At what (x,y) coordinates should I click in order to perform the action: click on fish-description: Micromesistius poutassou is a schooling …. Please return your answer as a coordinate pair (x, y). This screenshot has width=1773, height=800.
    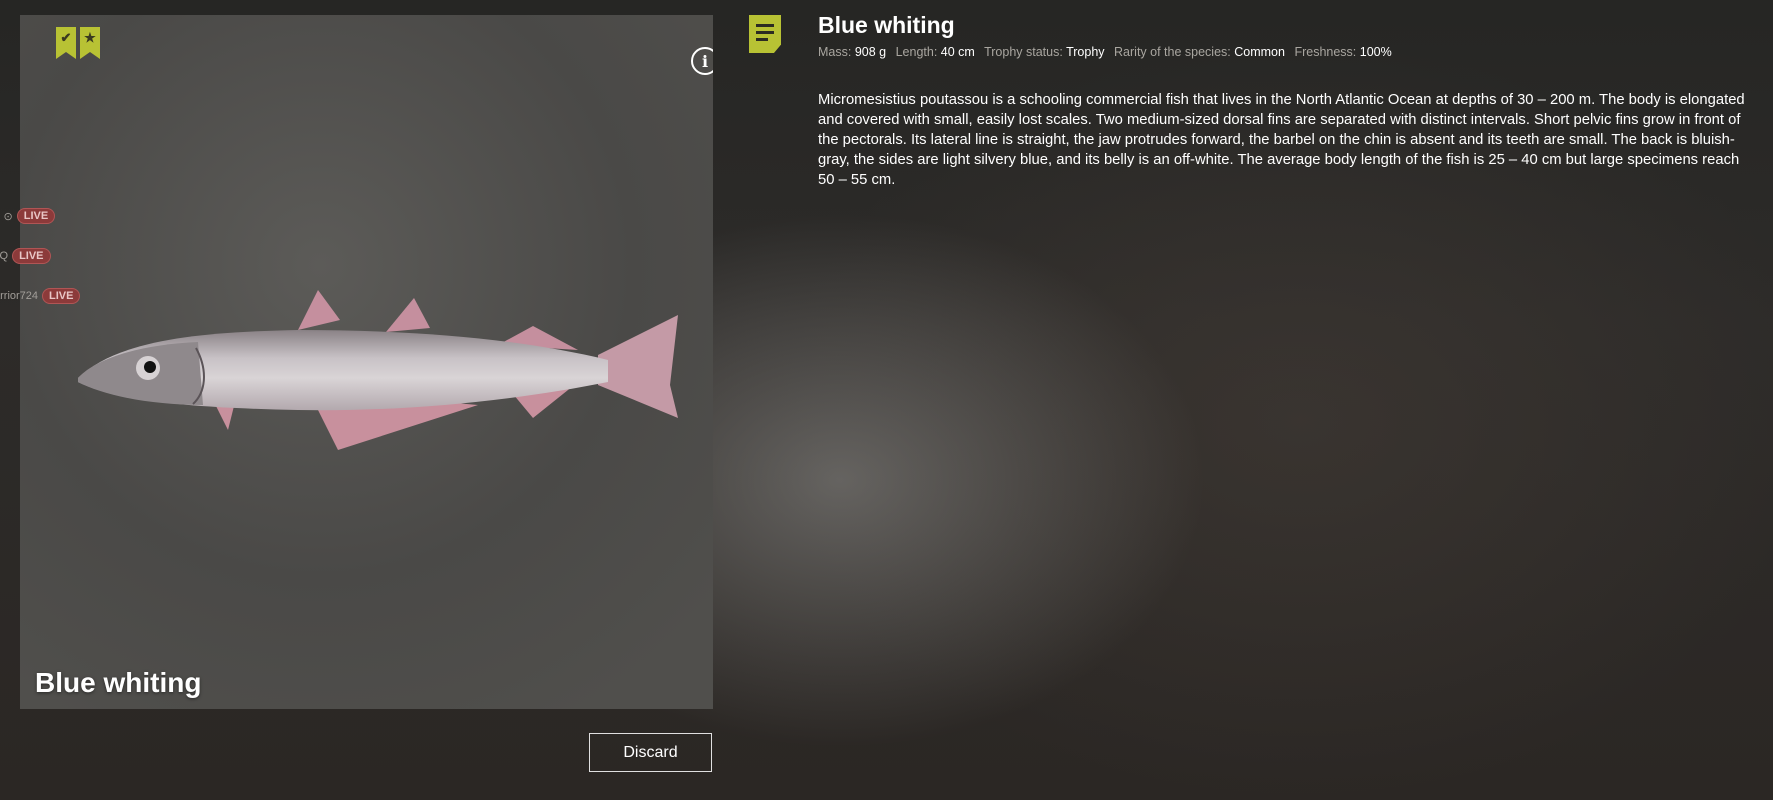
    Looking at the image, I should click on (1281, 140).